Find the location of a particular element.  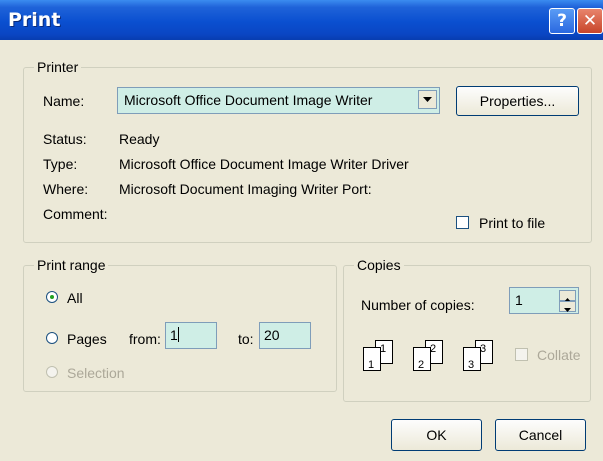

spin-up-icon is located at coordinates (567, 296).